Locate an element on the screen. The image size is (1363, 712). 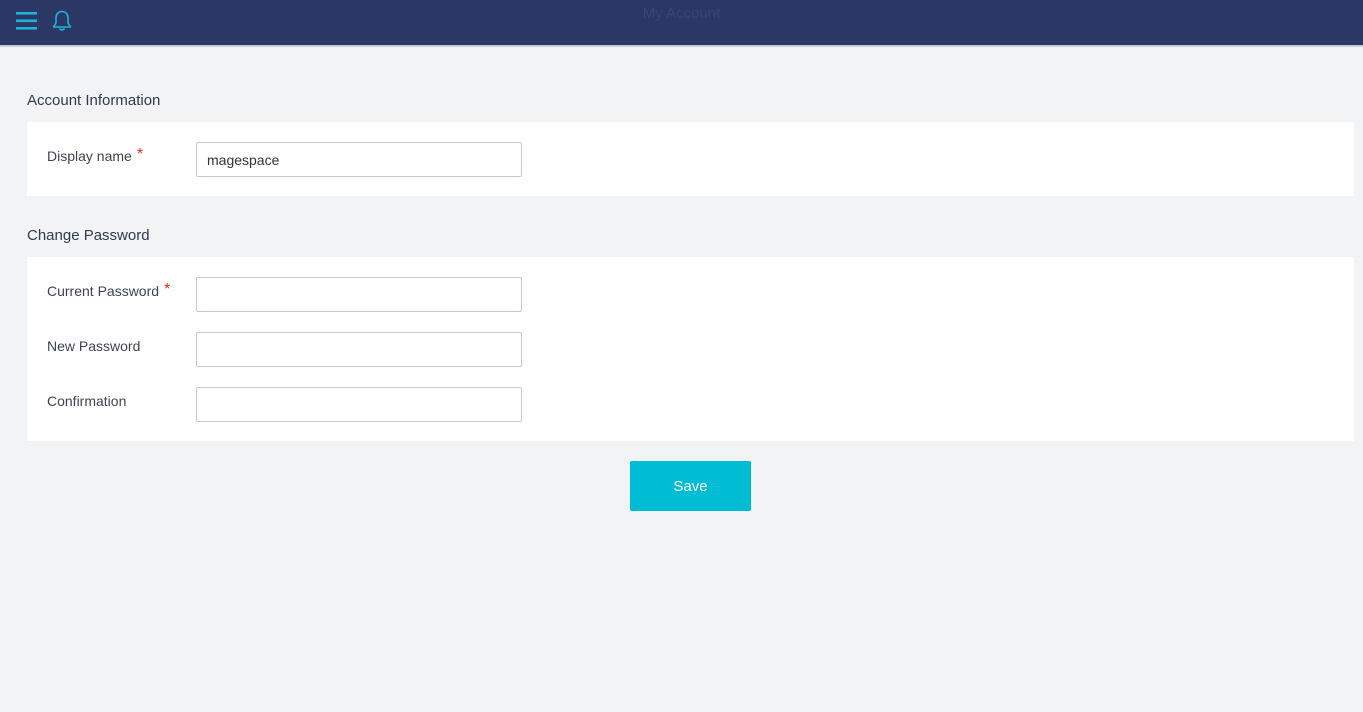
confirmation-label: Confirmation is located at coordinates (87, 401).